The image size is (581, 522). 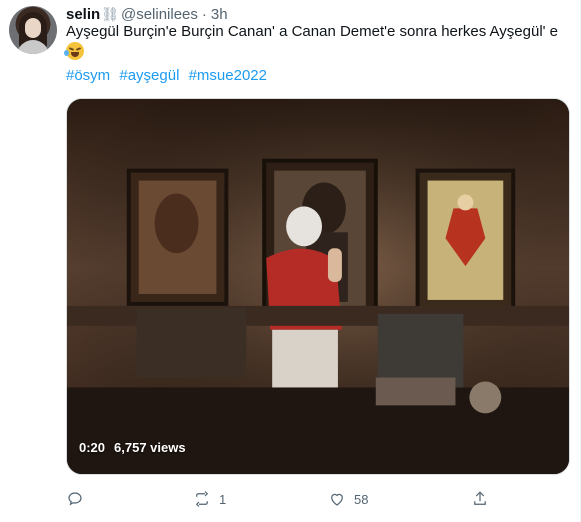 I want to click on like-button: 58, so click(x=348, y=499).